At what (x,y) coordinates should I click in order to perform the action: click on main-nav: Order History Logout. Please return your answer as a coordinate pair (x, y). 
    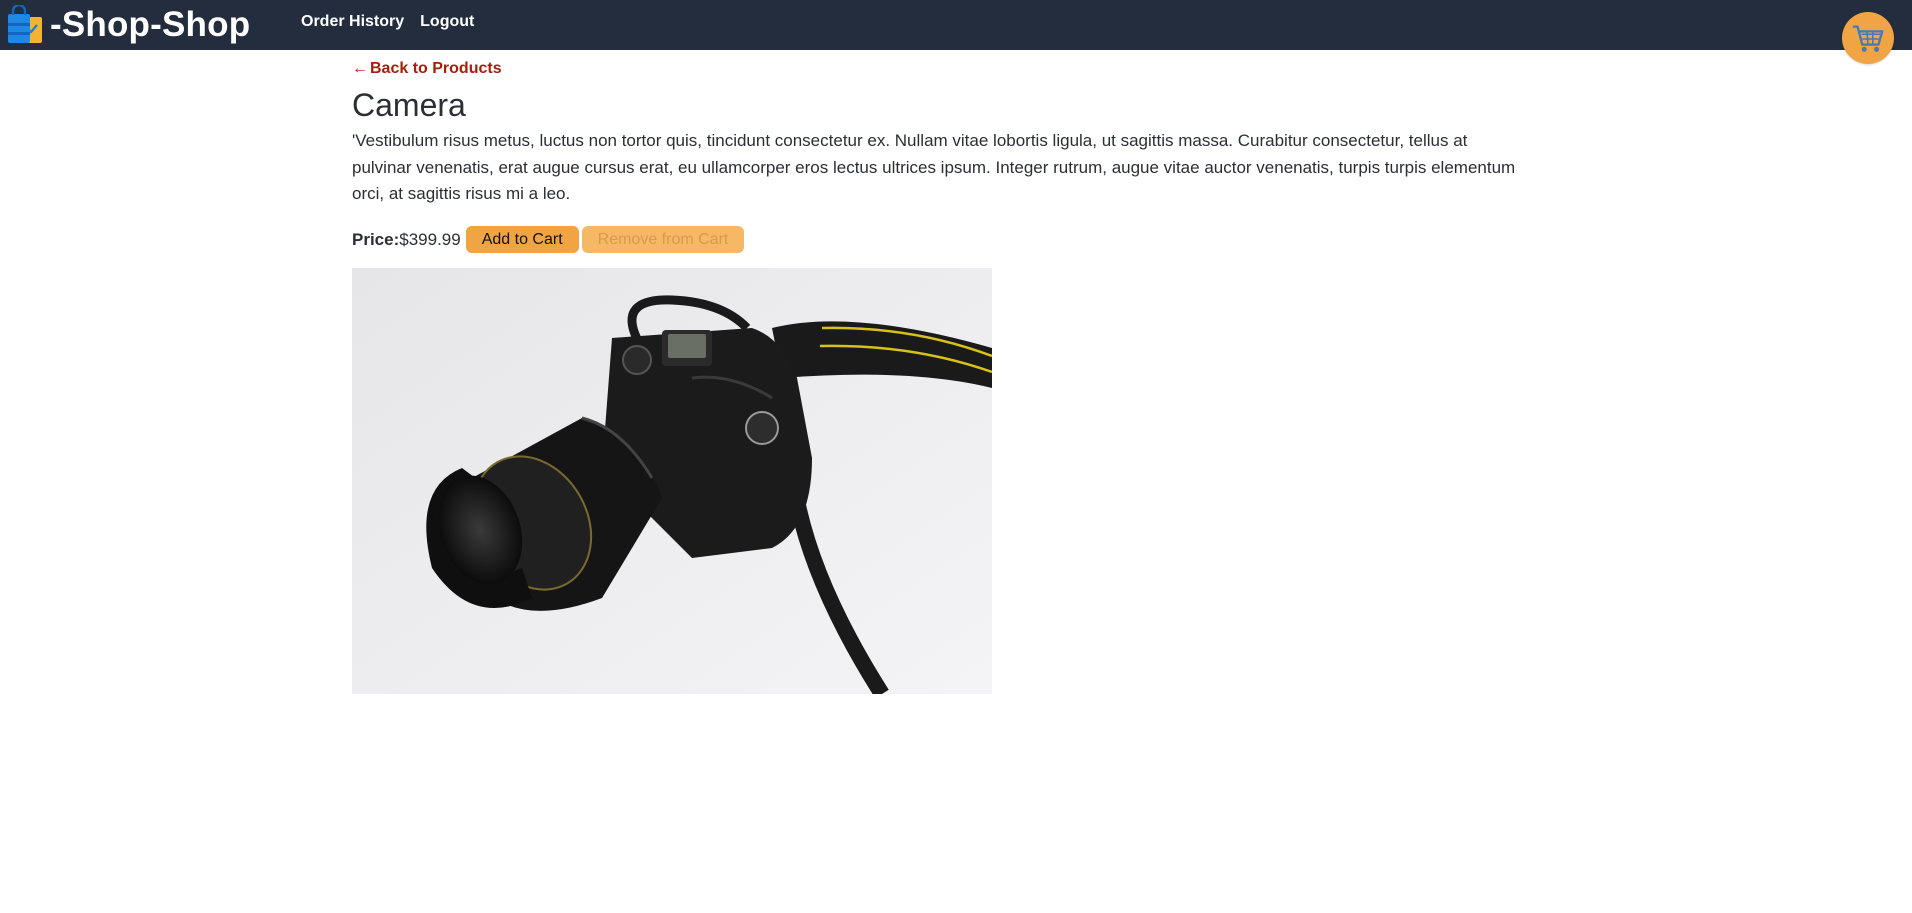
    Looking at the image, I should click on (395, 22).